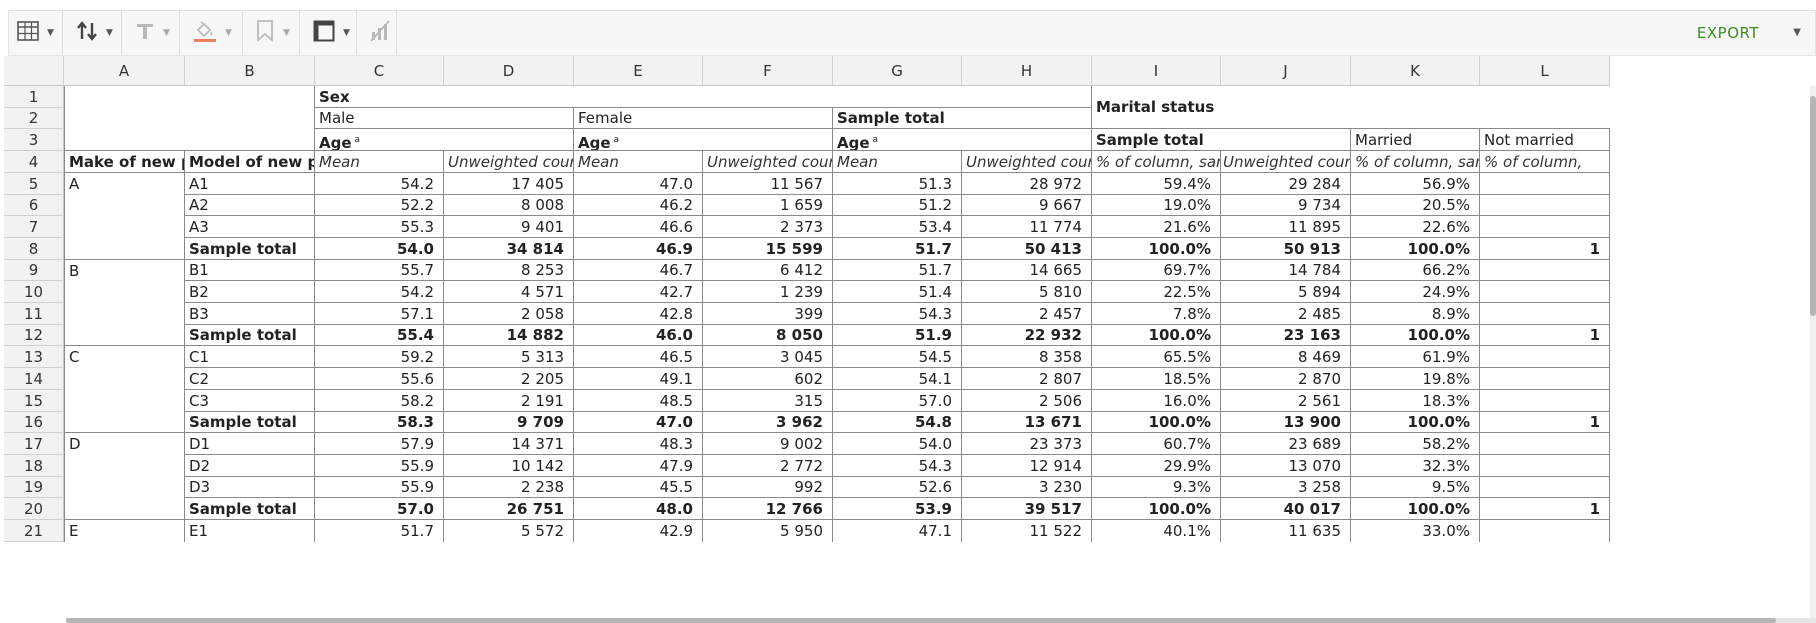  Describe the element at coordinates (1156, 357) in the screenshot. I see `cell-value: 65.5%` at that location.